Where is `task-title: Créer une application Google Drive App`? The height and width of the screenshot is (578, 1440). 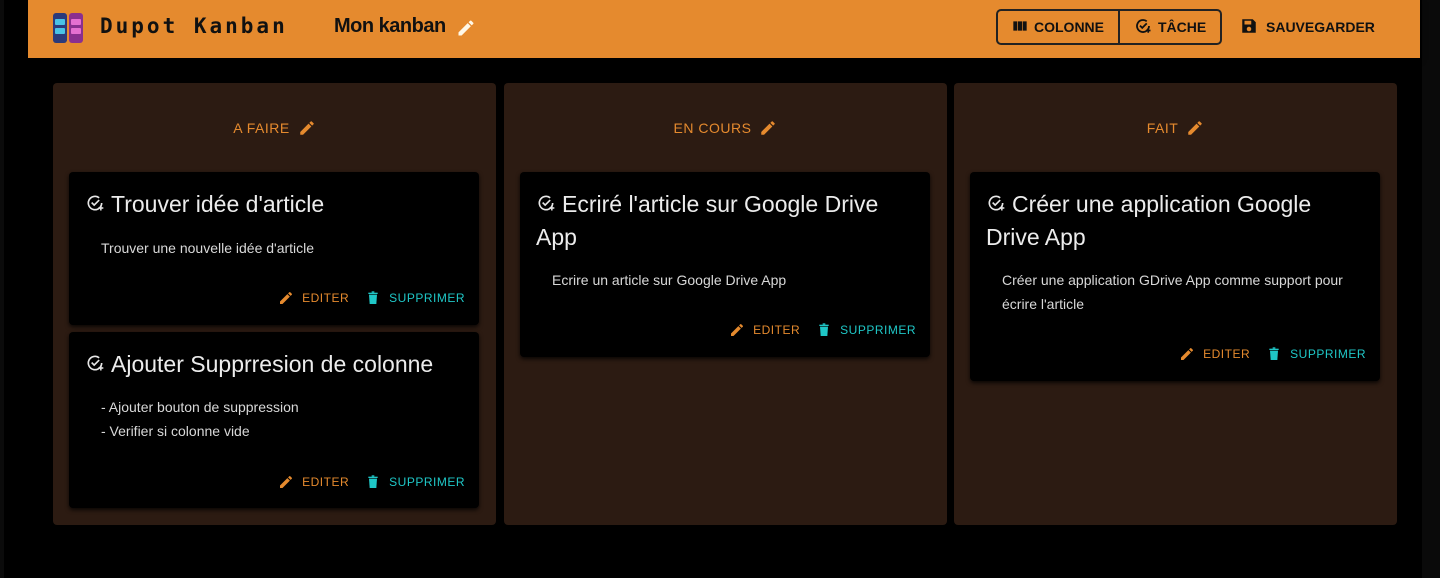 task-title: Créer une application Google Drive App is located at coordinates (1149, 220).